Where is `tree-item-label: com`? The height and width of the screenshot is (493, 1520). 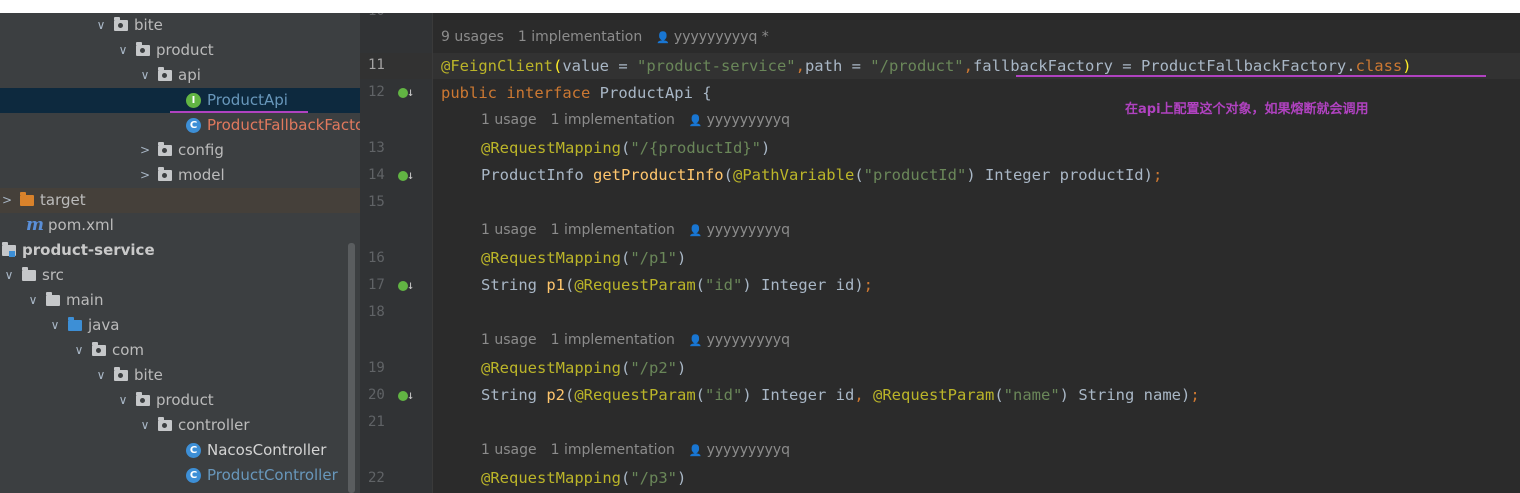
tree-item-label: com is located at coordinates (128, 350).